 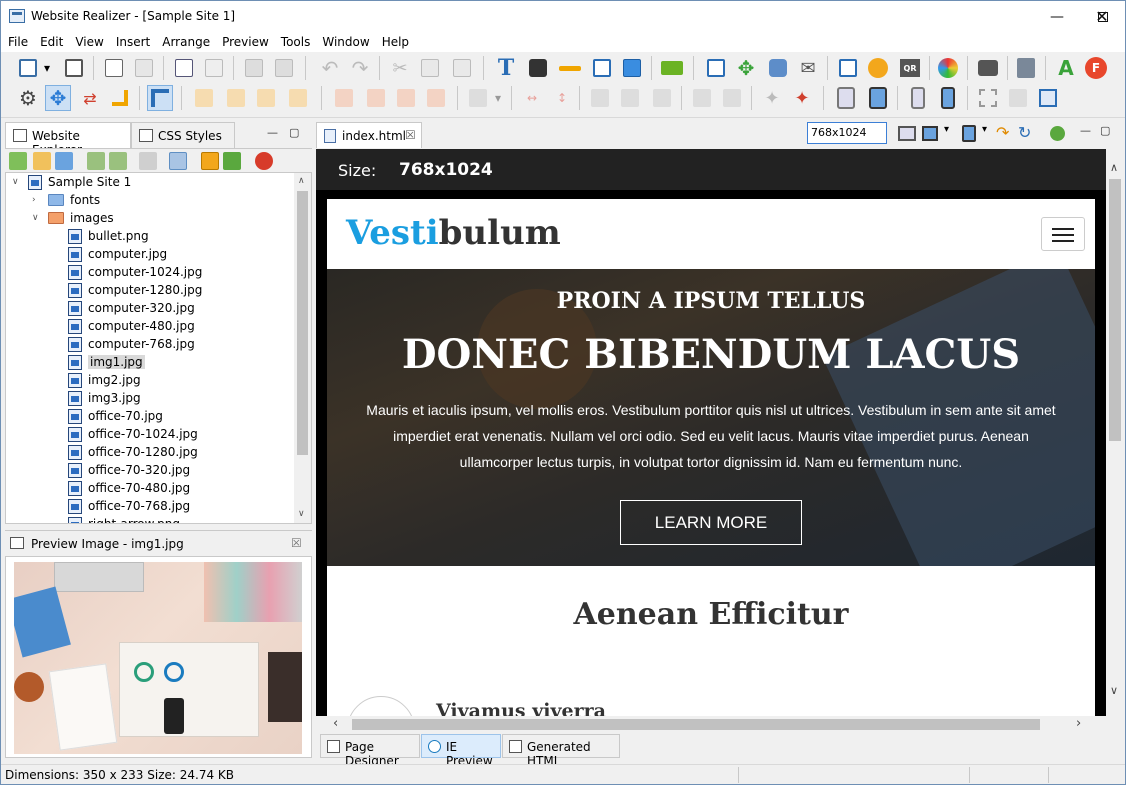 What do you see at coordinates (561, 751) in the screenshot?
I see `tab-generated-html: Generated HTML` at bounding box center [561, 751].